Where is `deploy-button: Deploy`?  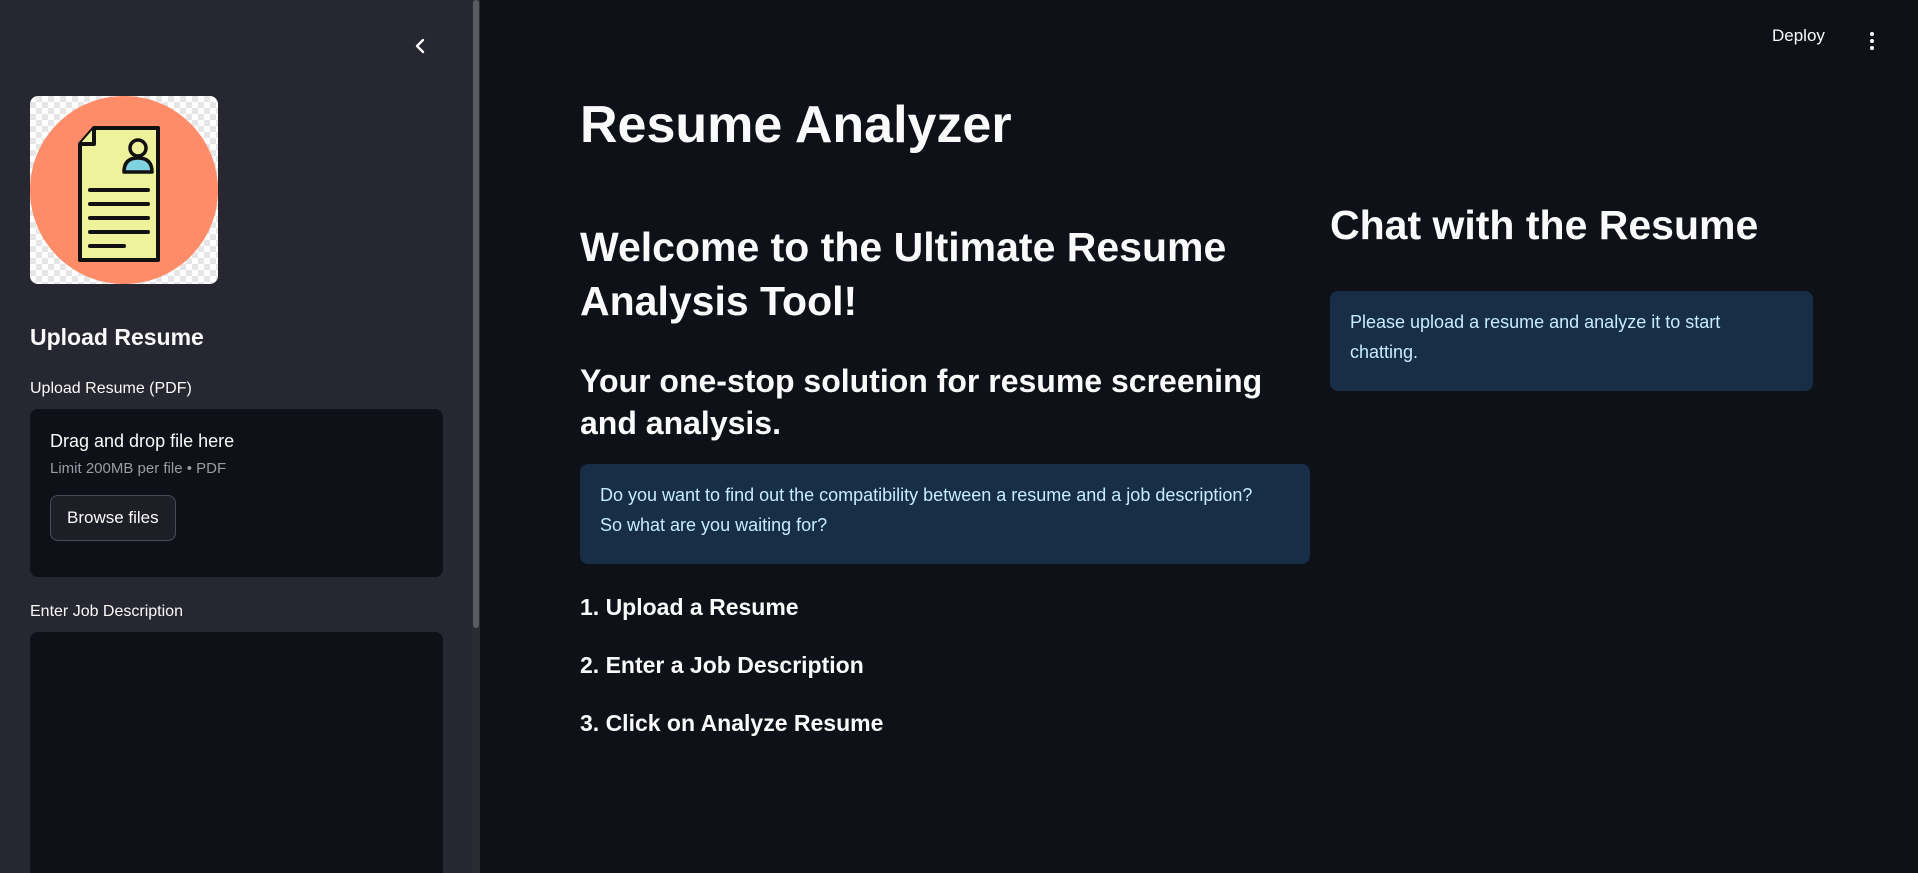 deploy-button: Deploy is located at coordinates (1798, 36).